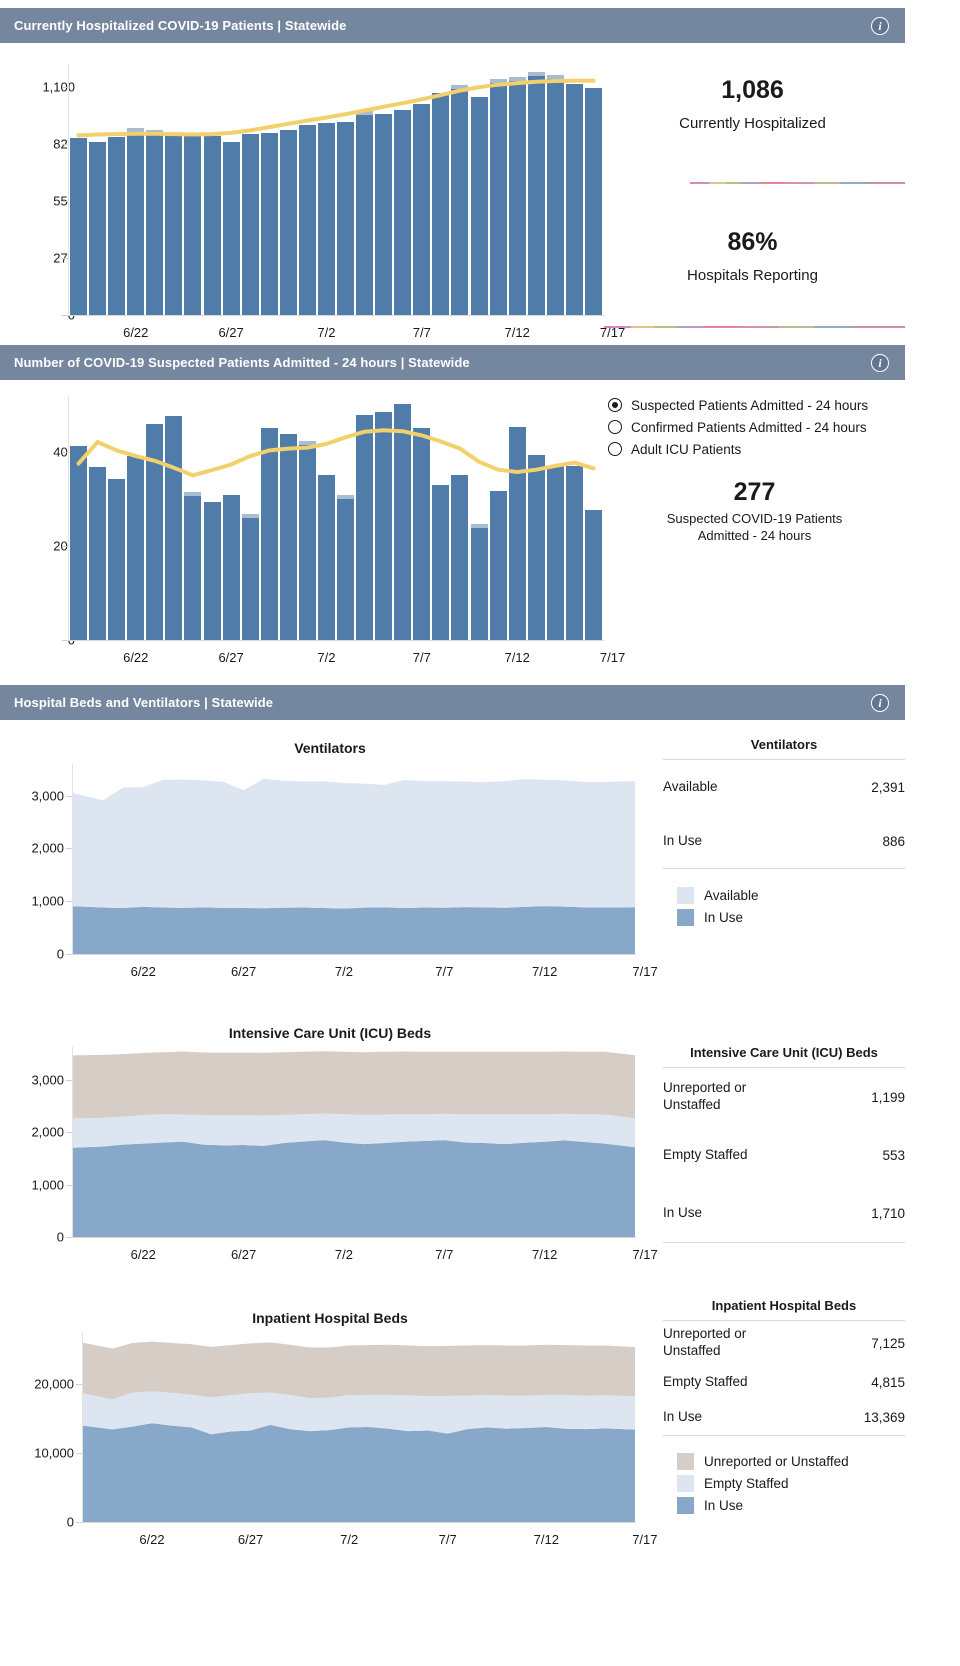 This screenshot has height=1666, width=960. What do you see at coordinates (884, 1417) in the screenshot?
I see `stat-value: 13,369` at bounding box center [884, 1417].